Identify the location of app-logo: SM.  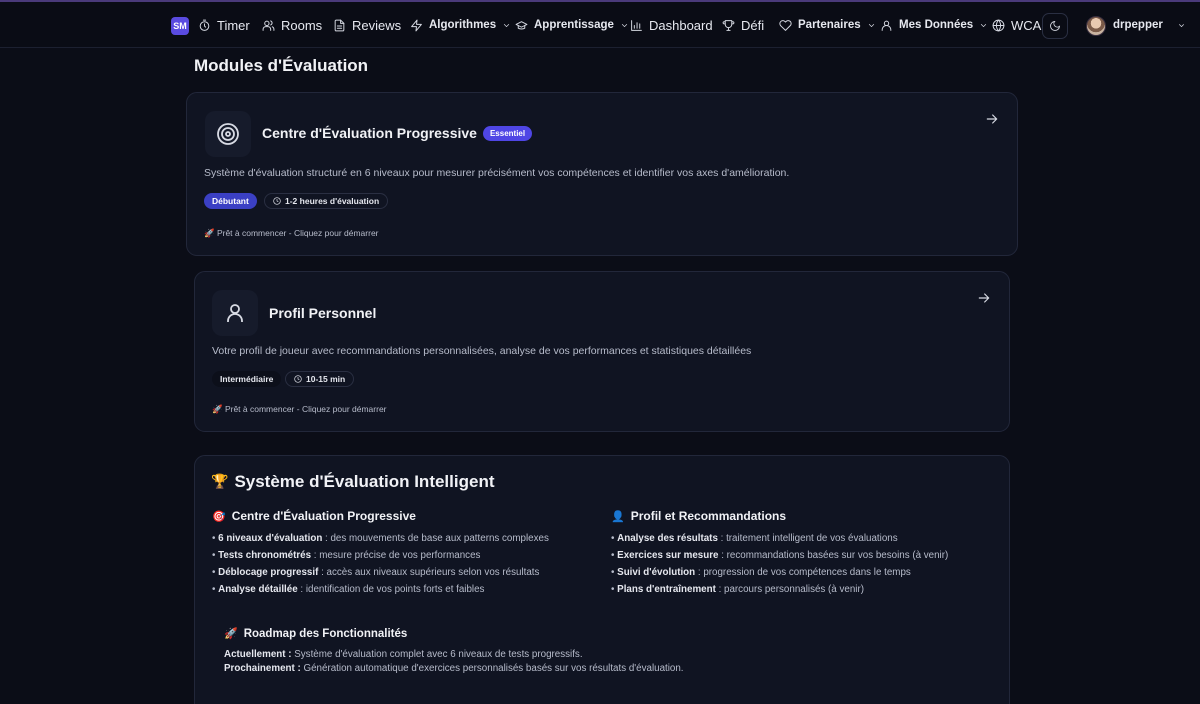
(180, 26).